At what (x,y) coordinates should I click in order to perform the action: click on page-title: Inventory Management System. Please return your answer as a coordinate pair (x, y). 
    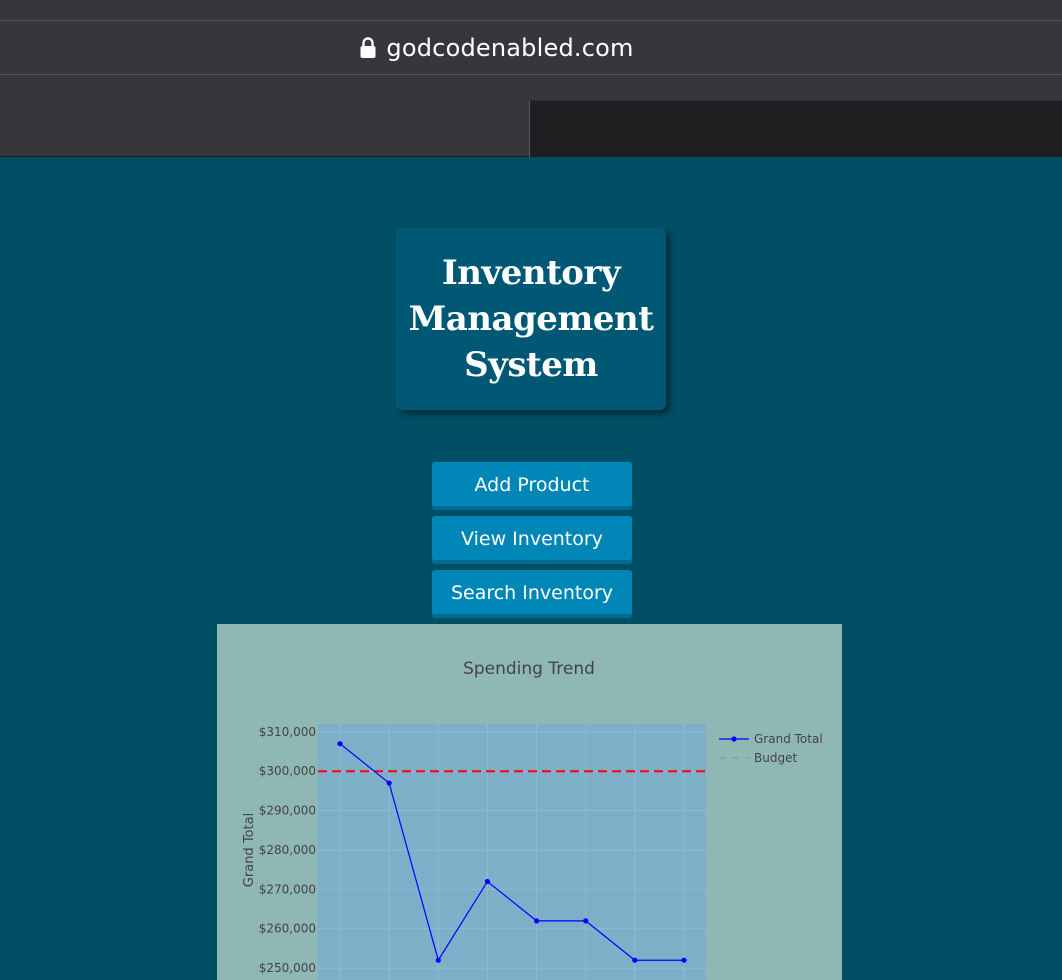
    Looking at the image, I should click on (531, 319).